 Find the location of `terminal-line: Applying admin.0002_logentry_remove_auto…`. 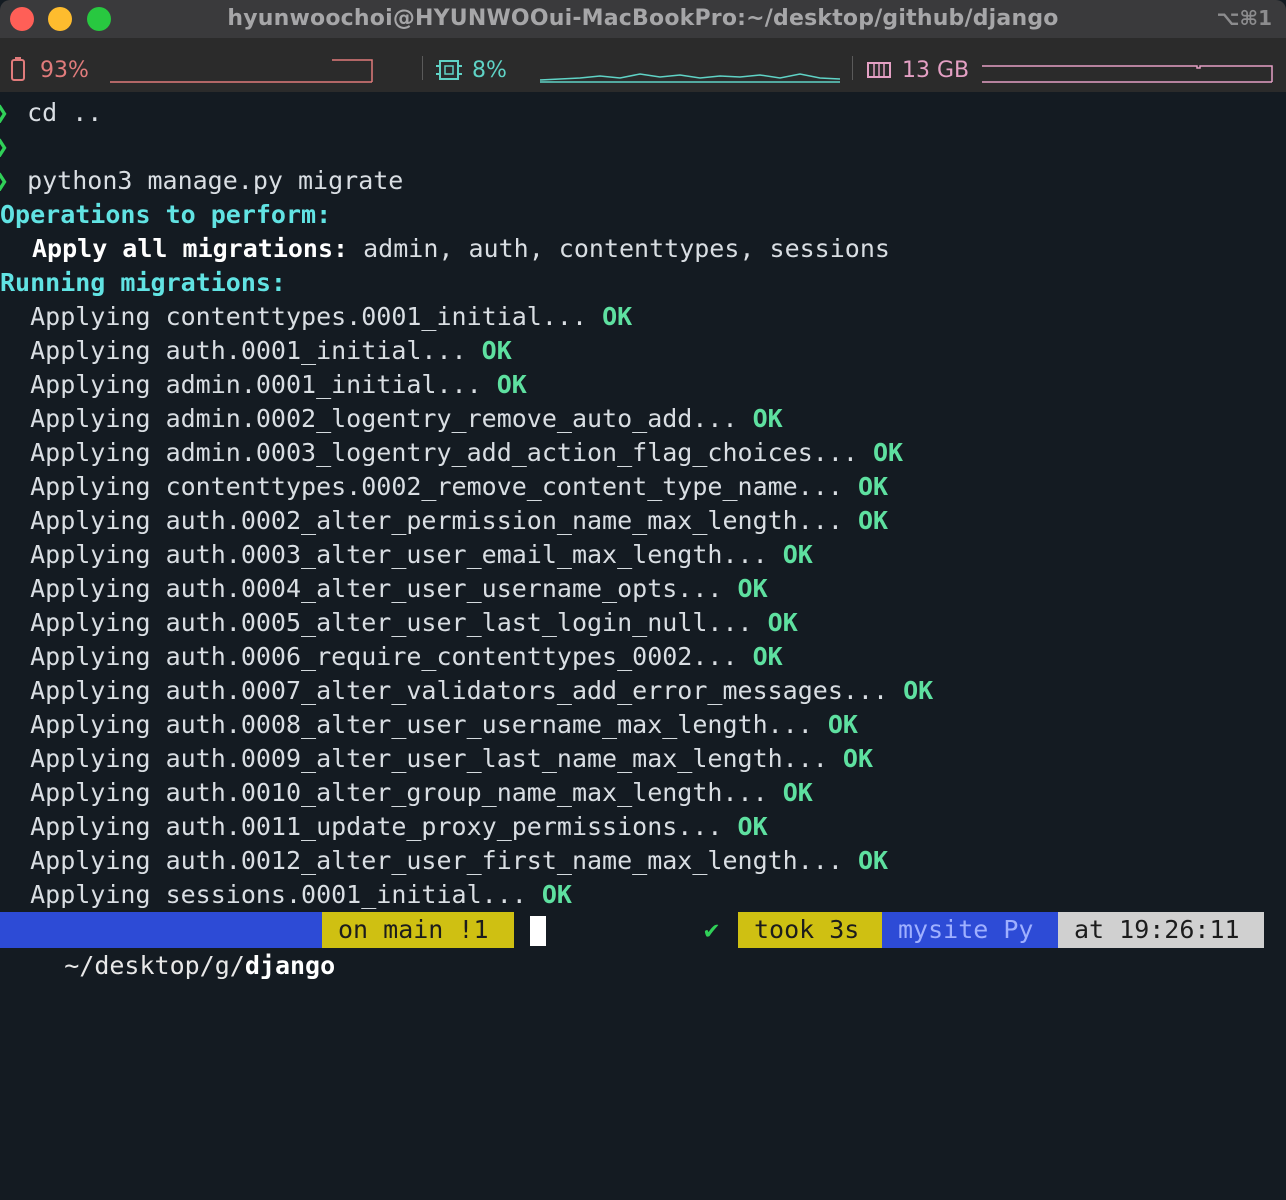

terminal-line: Applying admin.0002_logentry_remove_auto… is located at coordinates (391, 419).